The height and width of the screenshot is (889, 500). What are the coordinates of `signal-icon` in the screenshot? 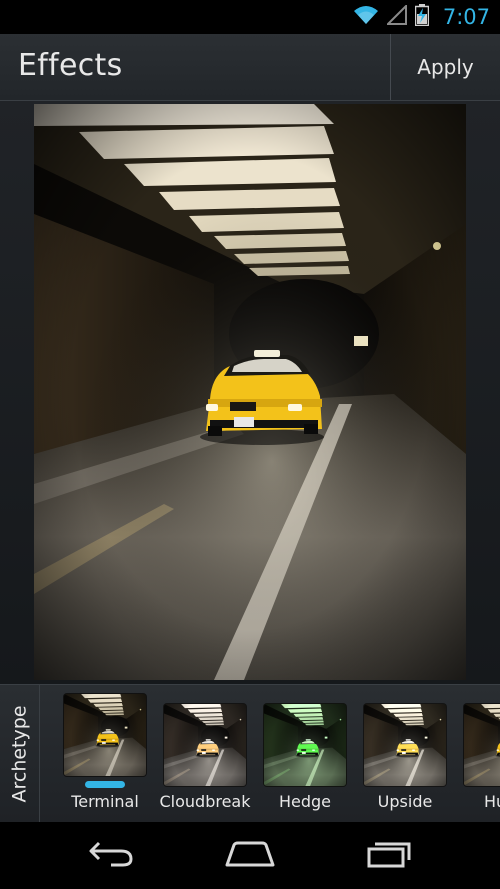 It's located at (396, 16).